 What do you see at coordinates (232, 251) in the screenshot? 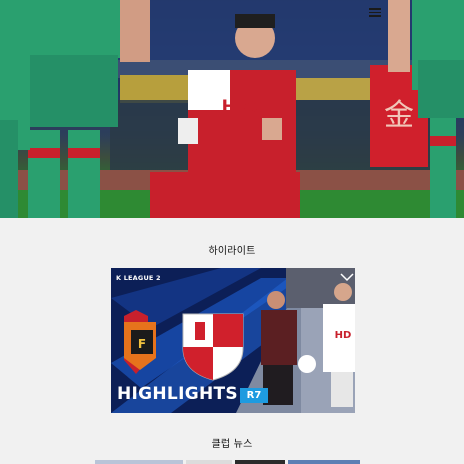
I see `highlight-section-title: 하이라이트` at bounding box center [232, 251].